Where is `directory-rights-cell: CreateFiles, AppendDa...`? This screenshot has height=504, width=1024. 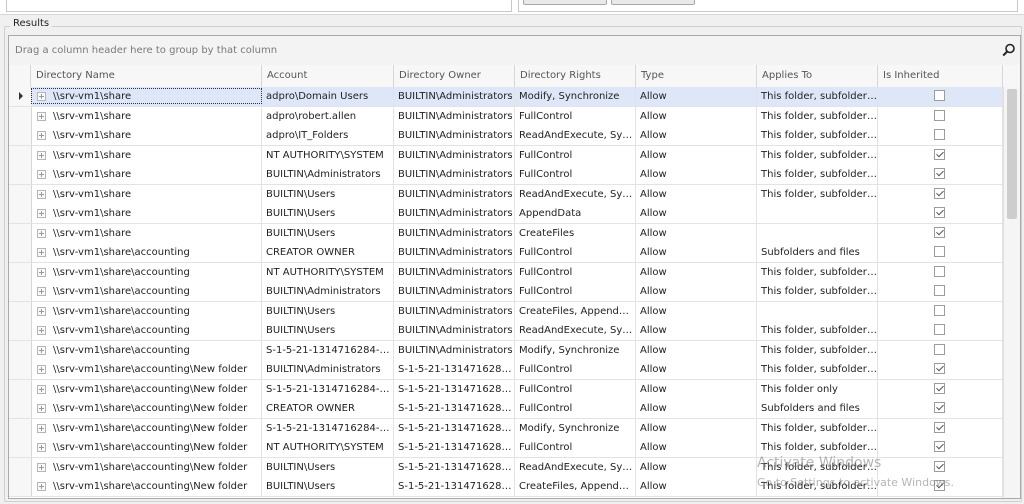 directory-rights-cell: CreateFiles, AppendDa... is located at coordinates (575, 311).